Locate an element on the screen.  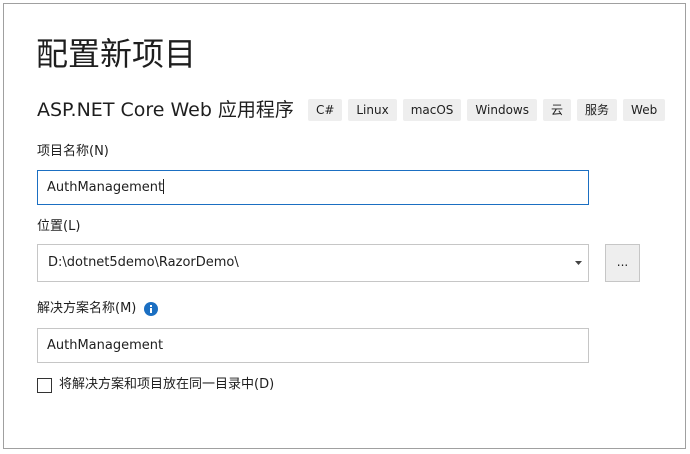
chevron-down-icon is located at coordinates (578, 263).